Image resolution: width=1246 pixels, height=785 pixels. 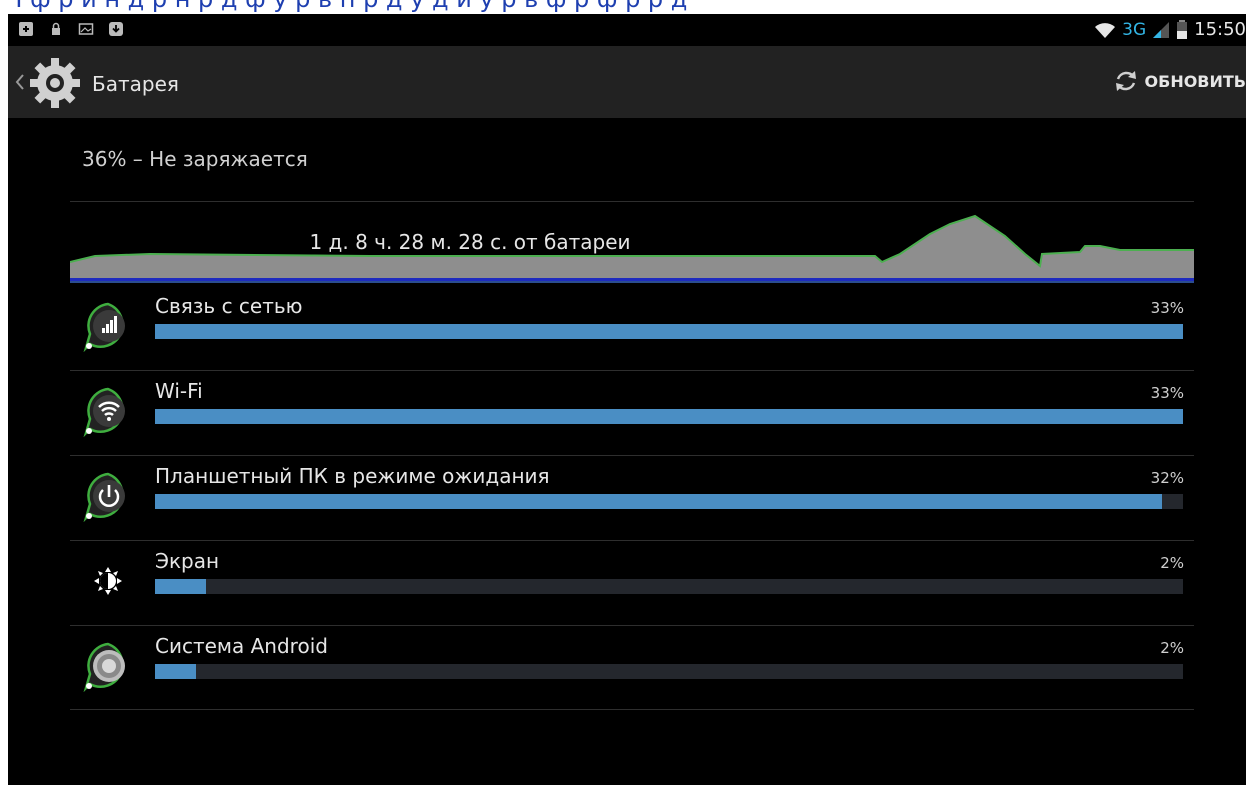 I want to click on usage-row-label: Экран, so click(x=187, y=561).